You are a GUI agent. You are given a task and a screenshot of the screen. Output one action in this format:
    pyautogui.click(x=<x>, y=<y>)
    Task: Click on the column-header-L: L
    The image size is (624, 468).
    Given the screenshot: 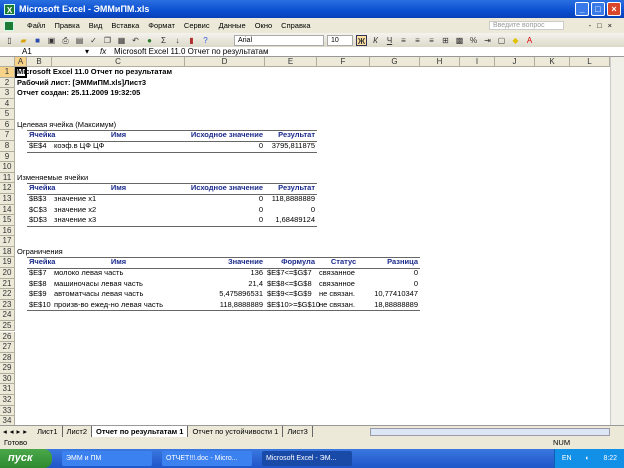 What is the action you would take?
    pyautogui.click(x=590, y=62)
    